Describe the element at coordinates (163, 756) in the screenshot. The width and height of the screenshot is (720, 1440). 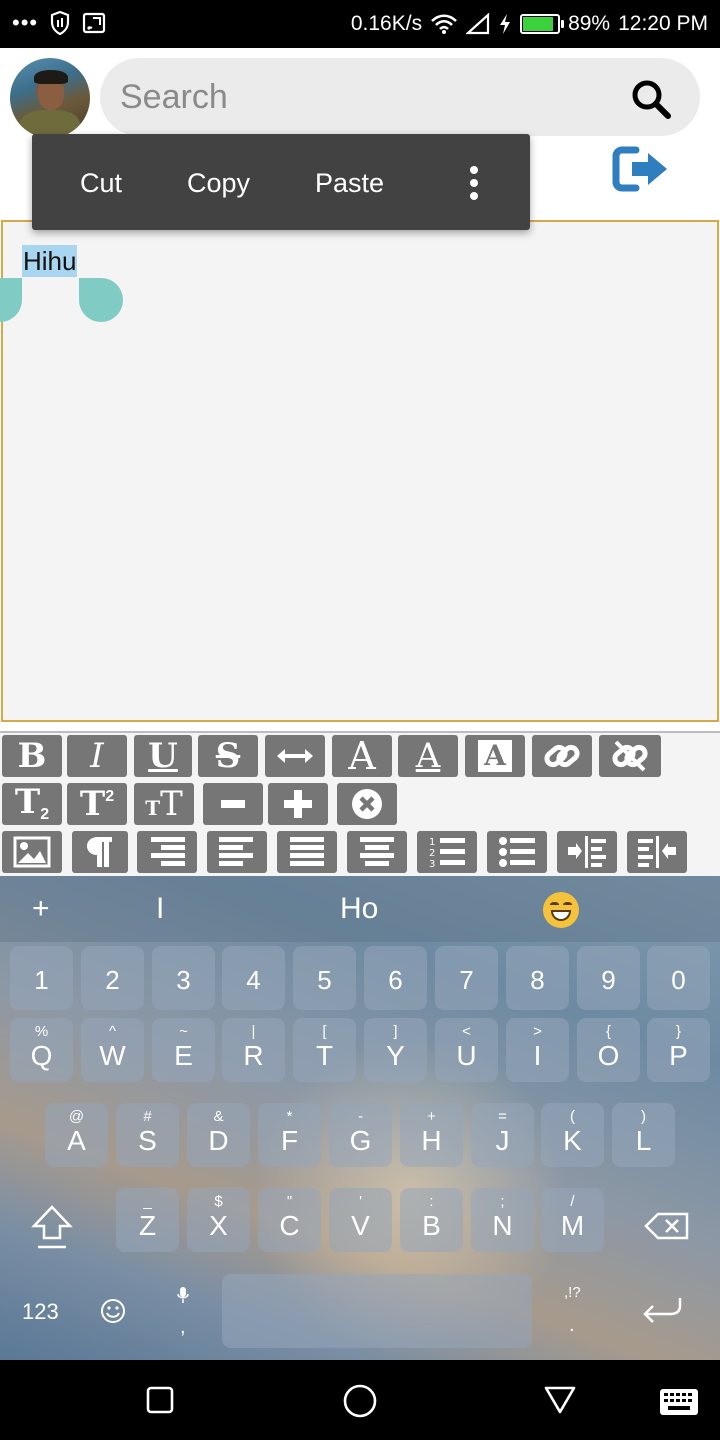
I see `underline-button: U` at that location.